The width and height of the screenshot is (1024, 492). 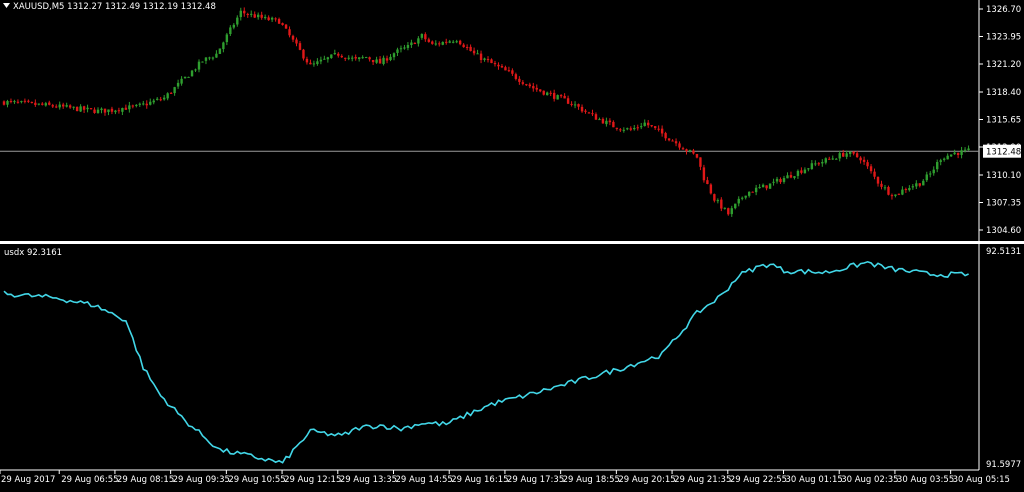 I want to click on panel-separator, so click(x=512, y=242).